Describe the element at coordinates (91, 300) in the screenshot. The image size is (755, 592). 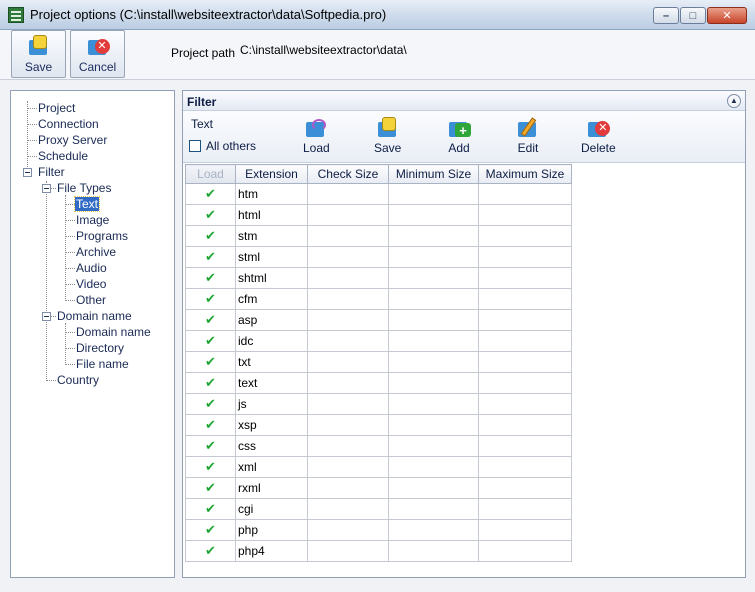
I see `tree-item-other: Other` at that location.